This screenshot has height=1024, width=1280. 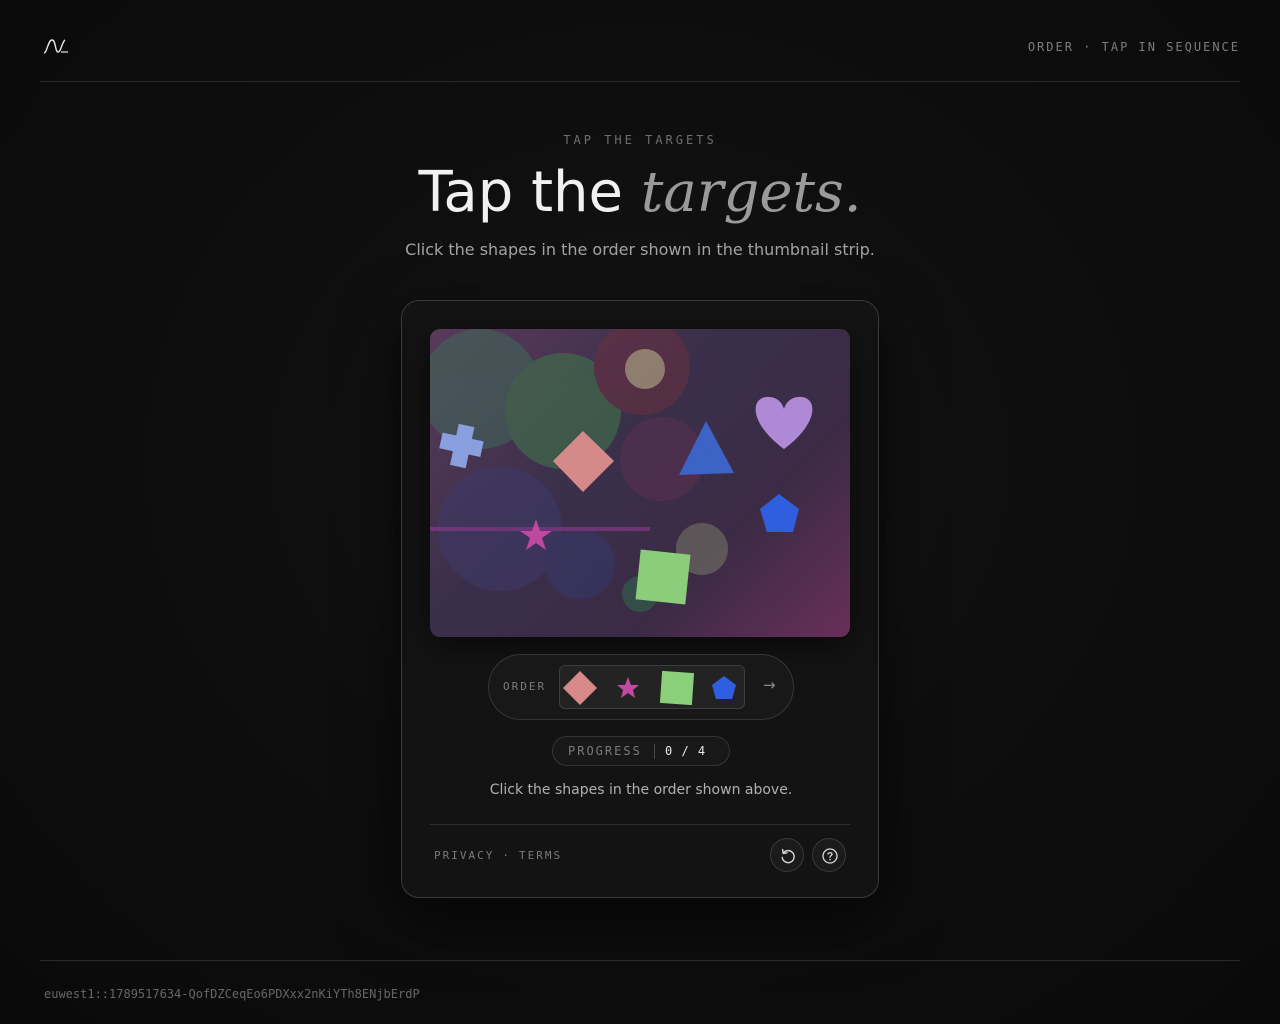 I want to click on help-button, so click(x=829, y=855).